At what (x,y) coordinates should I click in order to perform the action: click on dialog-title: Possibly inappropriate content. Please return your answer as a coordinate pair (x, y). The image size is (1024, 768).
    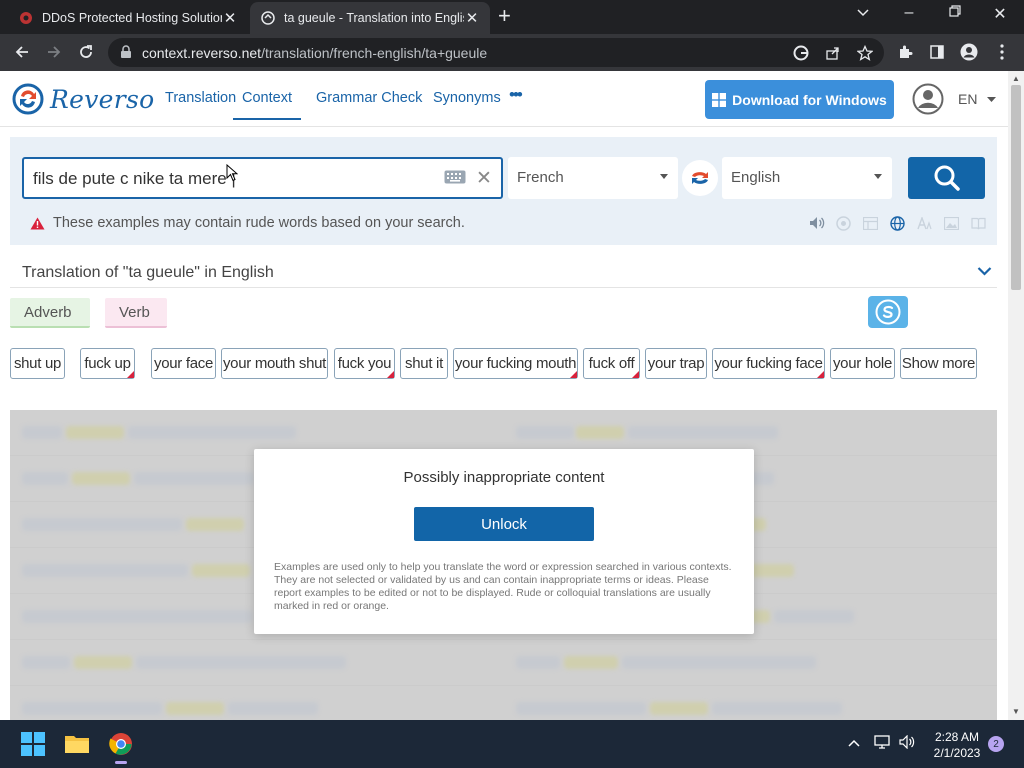
    Looking at the image, I should click on (504, 477).